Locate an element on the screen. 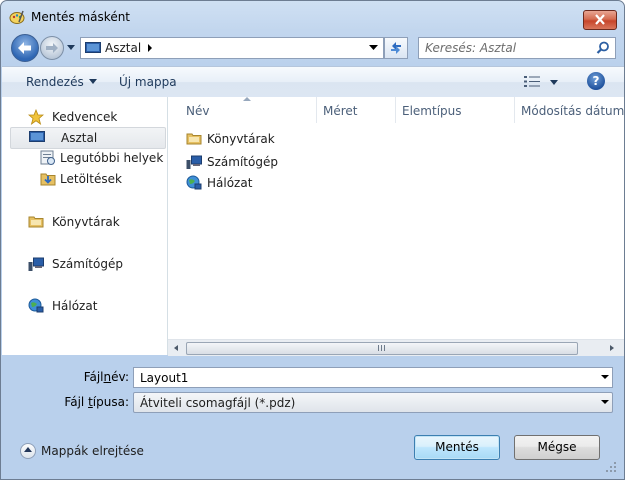 The width and height of the screenshot is (625, 480). nav-item-recent-places: Legutóbbi helyek is located at coordinates (88, 158).